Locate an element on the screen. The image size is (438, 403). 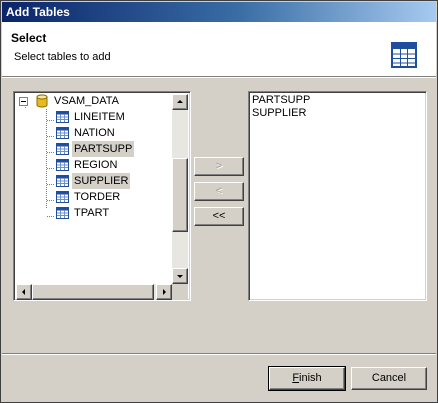
page-subtitle: Select tables to add is located at coordinates (62, 57).